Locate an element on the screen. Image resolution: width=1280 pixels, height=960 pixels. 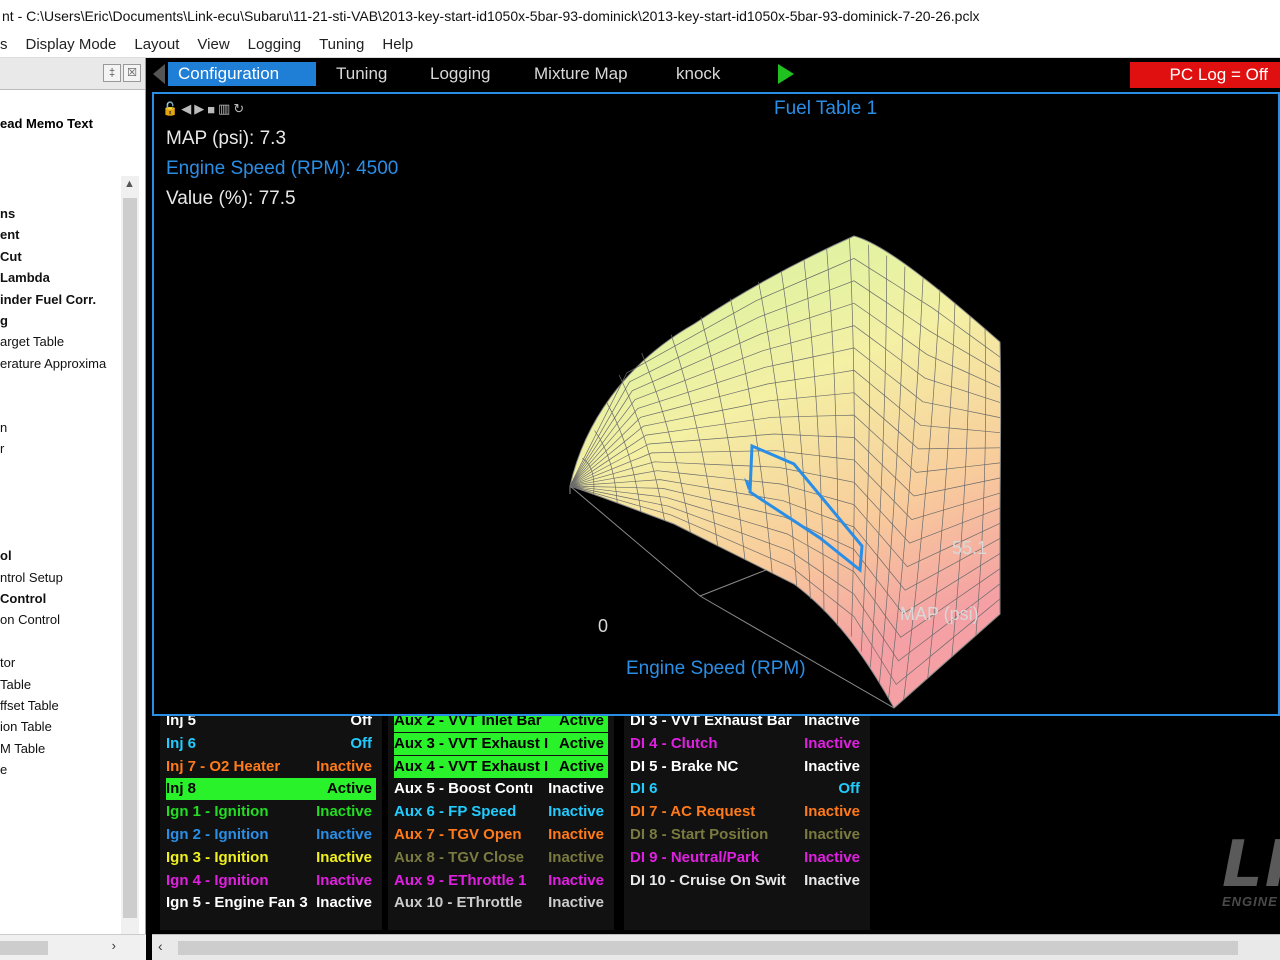
tree-item: Table is located at coordinates (60, 684).